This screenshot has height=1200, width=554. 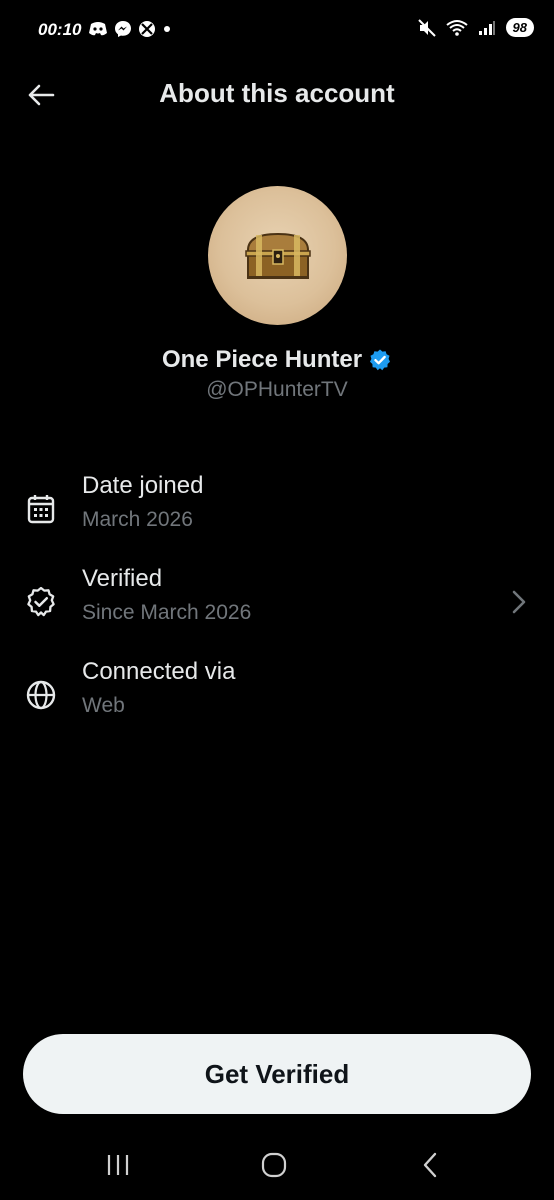 I want to click on chevron-left-icon, so click(x=430, y=1165).